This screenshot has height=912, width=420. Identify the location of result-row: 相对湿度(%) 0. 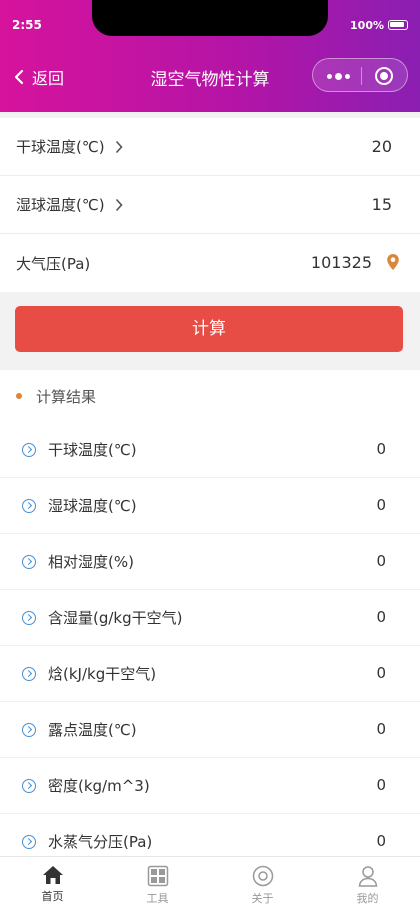
(210, 562).